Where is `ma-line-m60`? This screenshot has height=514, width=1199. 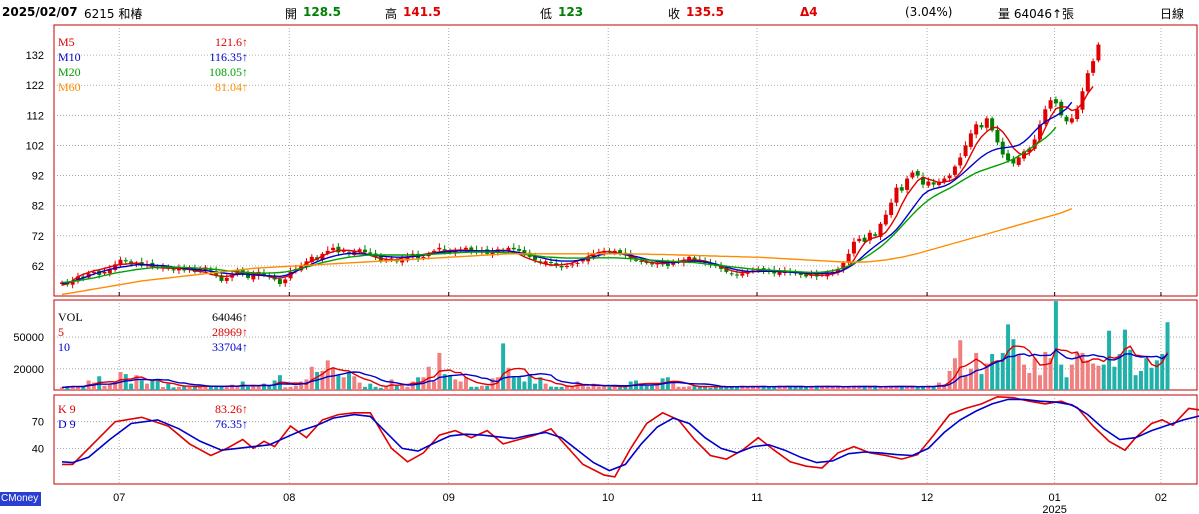 ma-line-m60 is located at coordinates (567, 251).